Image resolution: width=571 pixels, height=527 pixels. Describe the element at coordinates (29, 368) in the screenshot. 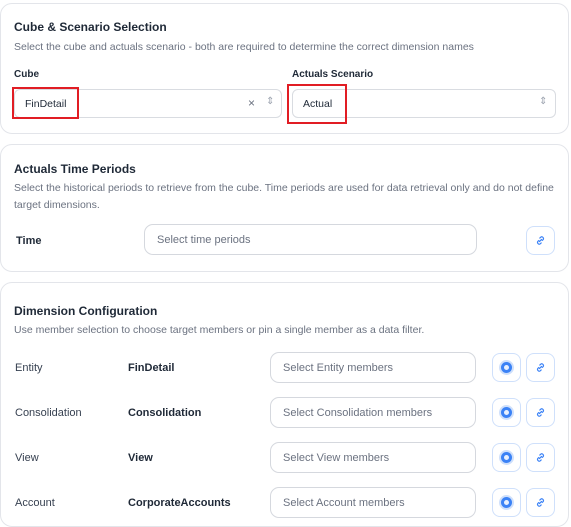

I see `dimension-name: Entity` at that location.